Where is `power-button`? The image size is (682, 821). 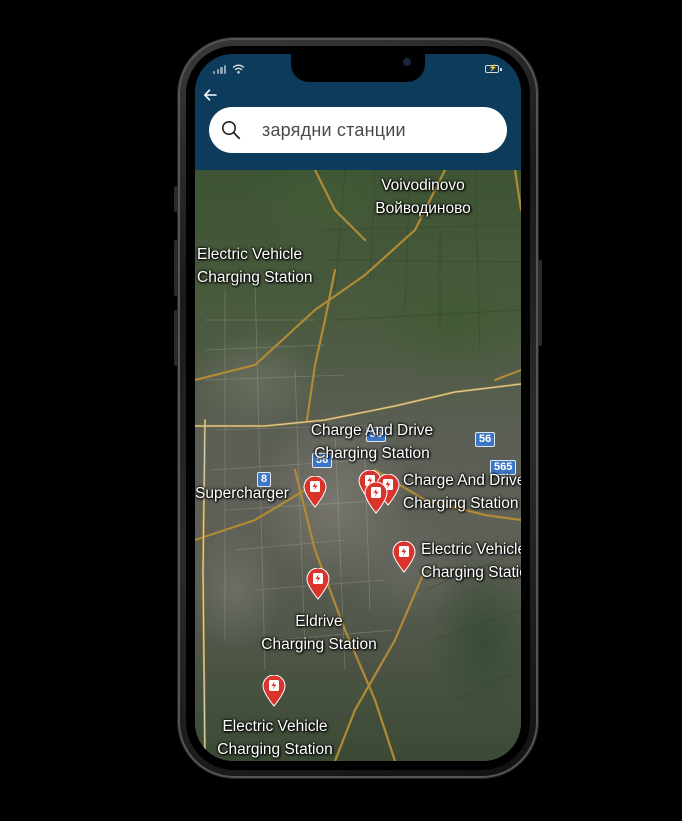
power-button is located at coordinates (540, 303).